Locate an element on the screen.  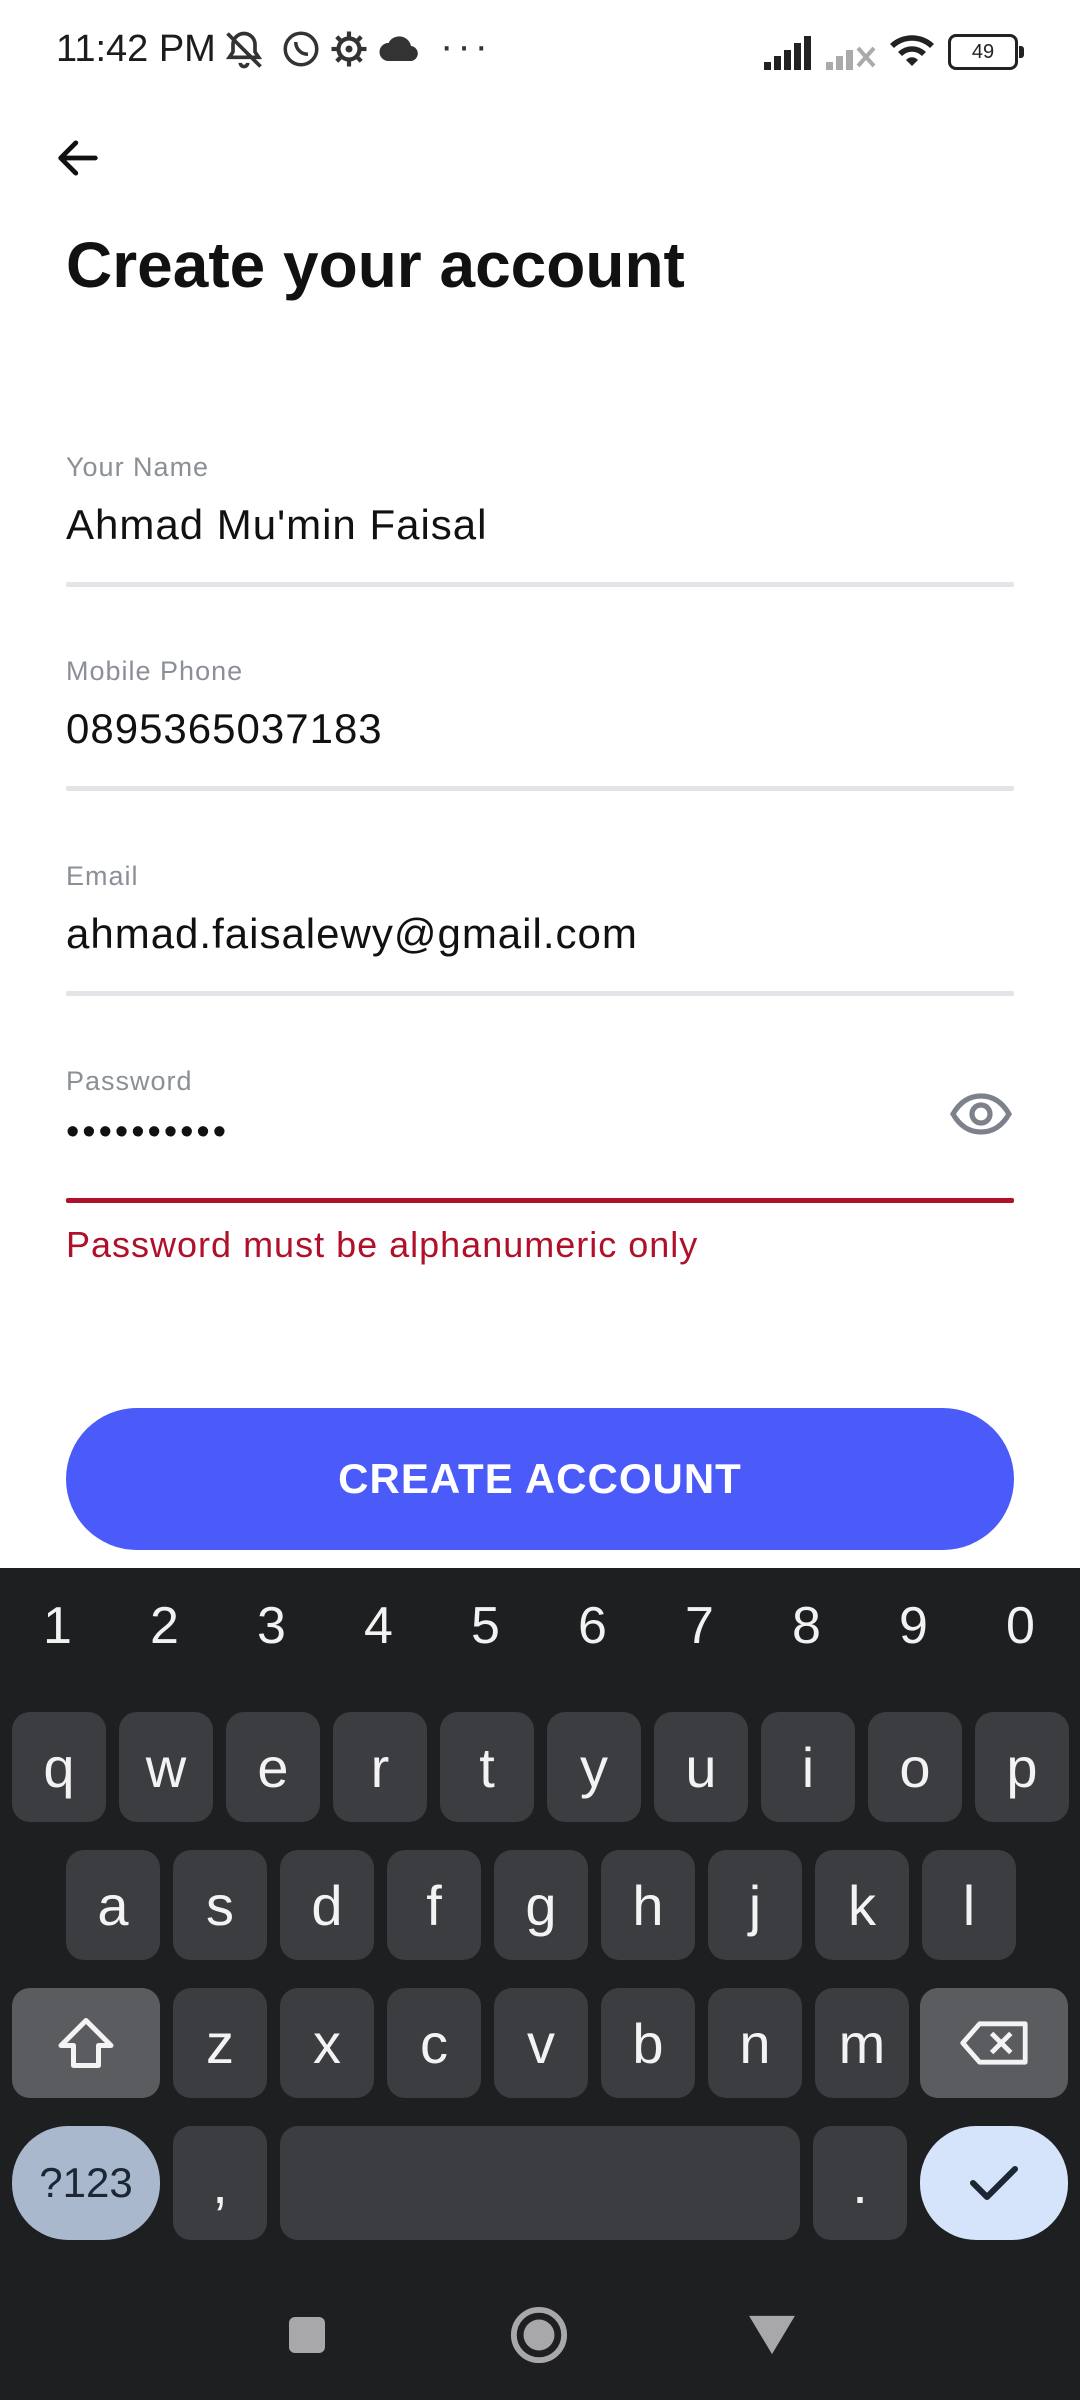
key-u: u is located at coordinates (701, 1767).